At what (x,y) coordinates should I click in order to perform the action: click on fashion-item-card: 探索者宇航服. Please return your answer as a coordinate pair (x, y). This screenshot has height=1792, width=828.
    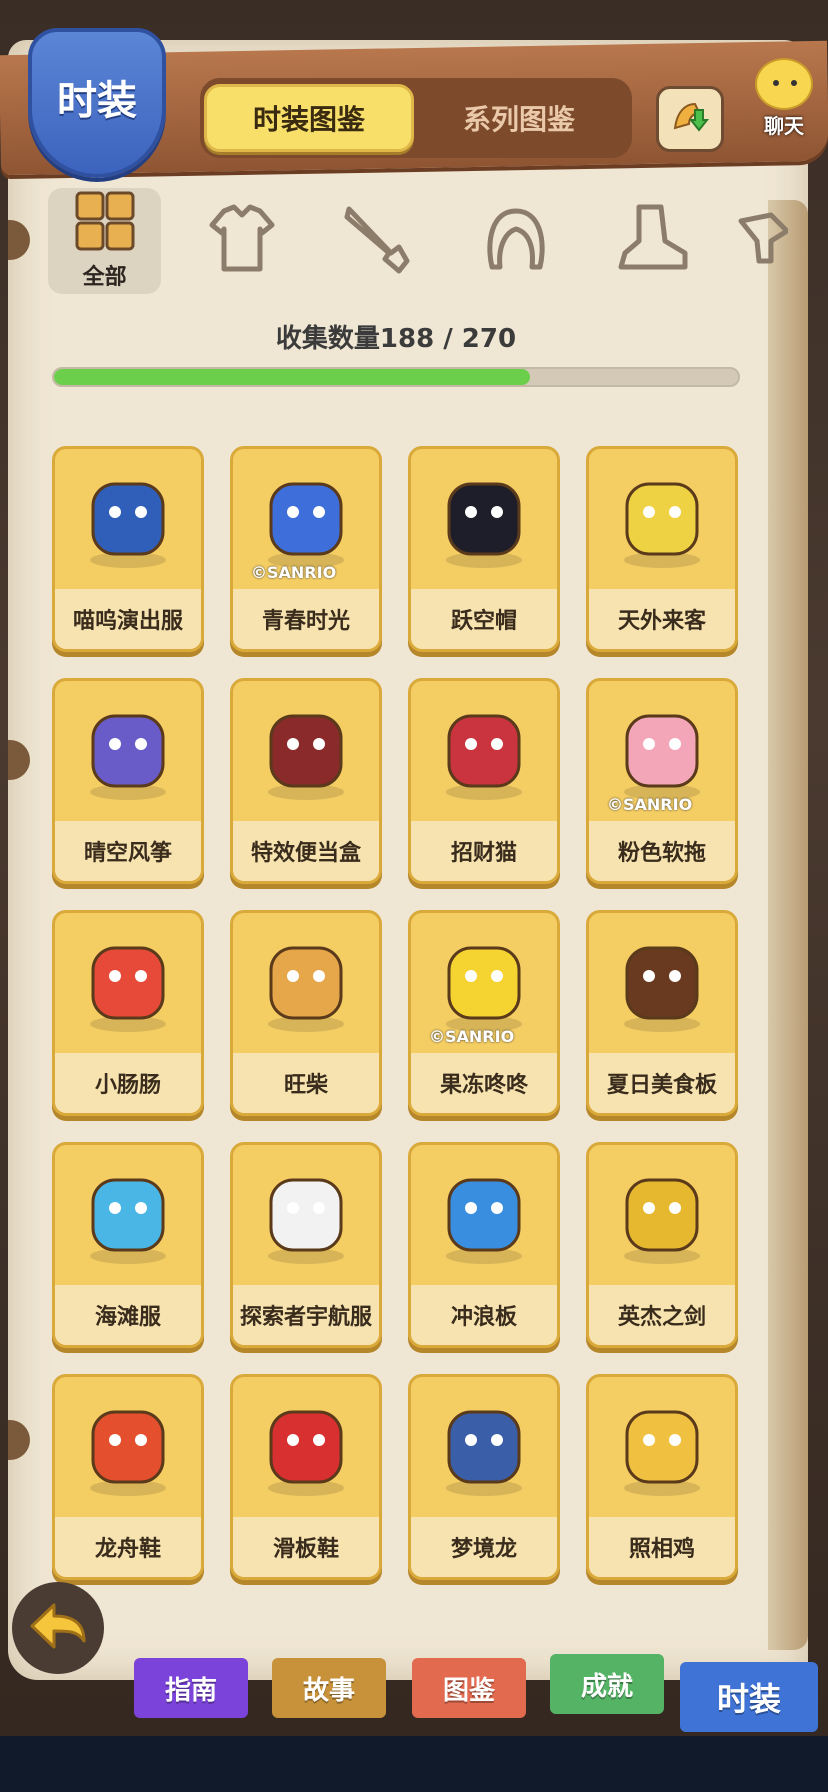
    Looking at the image, I should click on (306, 1245).